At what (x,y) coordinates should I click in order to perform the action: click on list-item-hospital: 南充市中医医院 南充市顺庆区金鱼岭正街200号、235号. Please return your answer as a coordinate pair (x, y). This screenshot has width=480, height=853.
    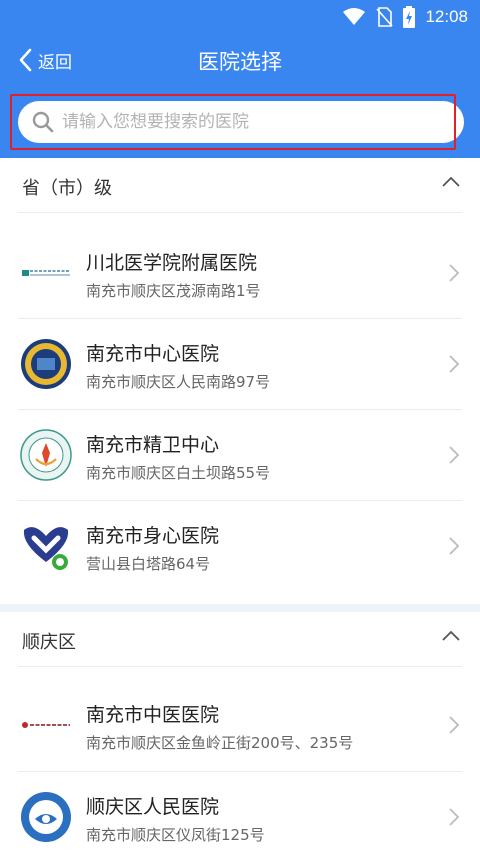
    Looking at the image, I should click on (240, 725).